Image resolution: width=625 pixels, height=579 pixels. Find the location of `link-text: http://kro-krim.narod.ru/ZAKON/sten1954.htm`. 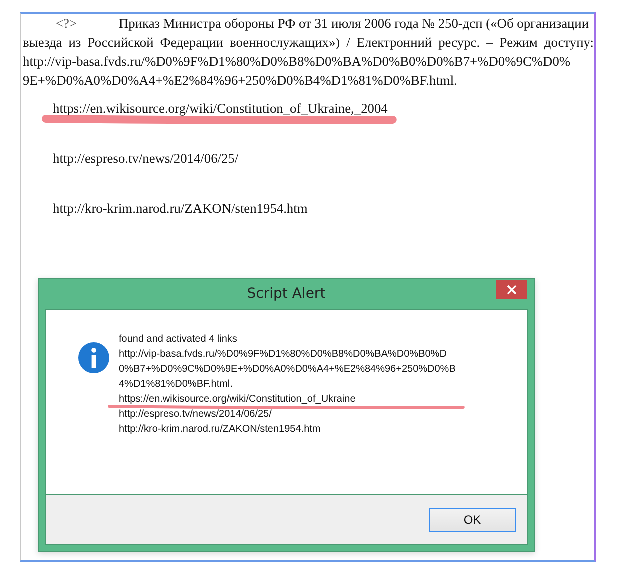

link-text: http://kro-krim.narod.ru/ZAKON/sten1954.htm is located at coordinates (180, 208).